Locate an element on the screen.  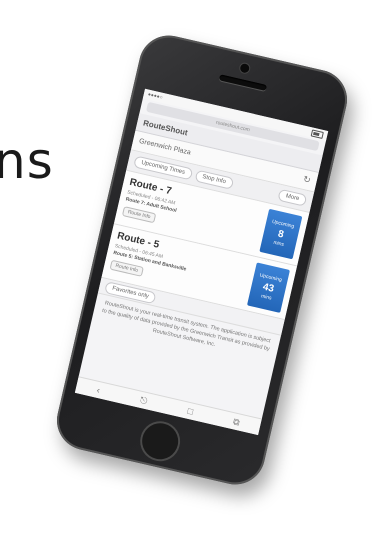
signal-icon: ●●●●○ is located at coordinates (155, 96).